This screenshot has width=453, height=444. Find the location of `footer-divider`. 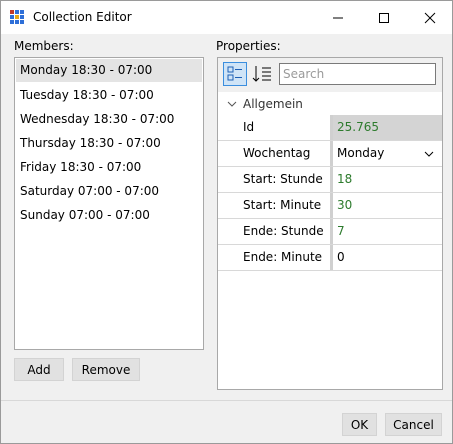

footer-divider is located at coordinates (226, 400).